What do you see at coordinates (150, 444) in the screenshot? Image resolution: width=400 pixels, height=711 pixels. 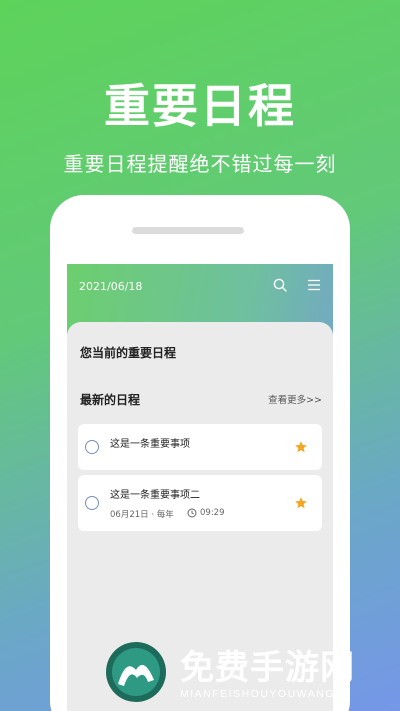 I see `item-title: 这是一条重要事项` at bounding box center [150, 444].